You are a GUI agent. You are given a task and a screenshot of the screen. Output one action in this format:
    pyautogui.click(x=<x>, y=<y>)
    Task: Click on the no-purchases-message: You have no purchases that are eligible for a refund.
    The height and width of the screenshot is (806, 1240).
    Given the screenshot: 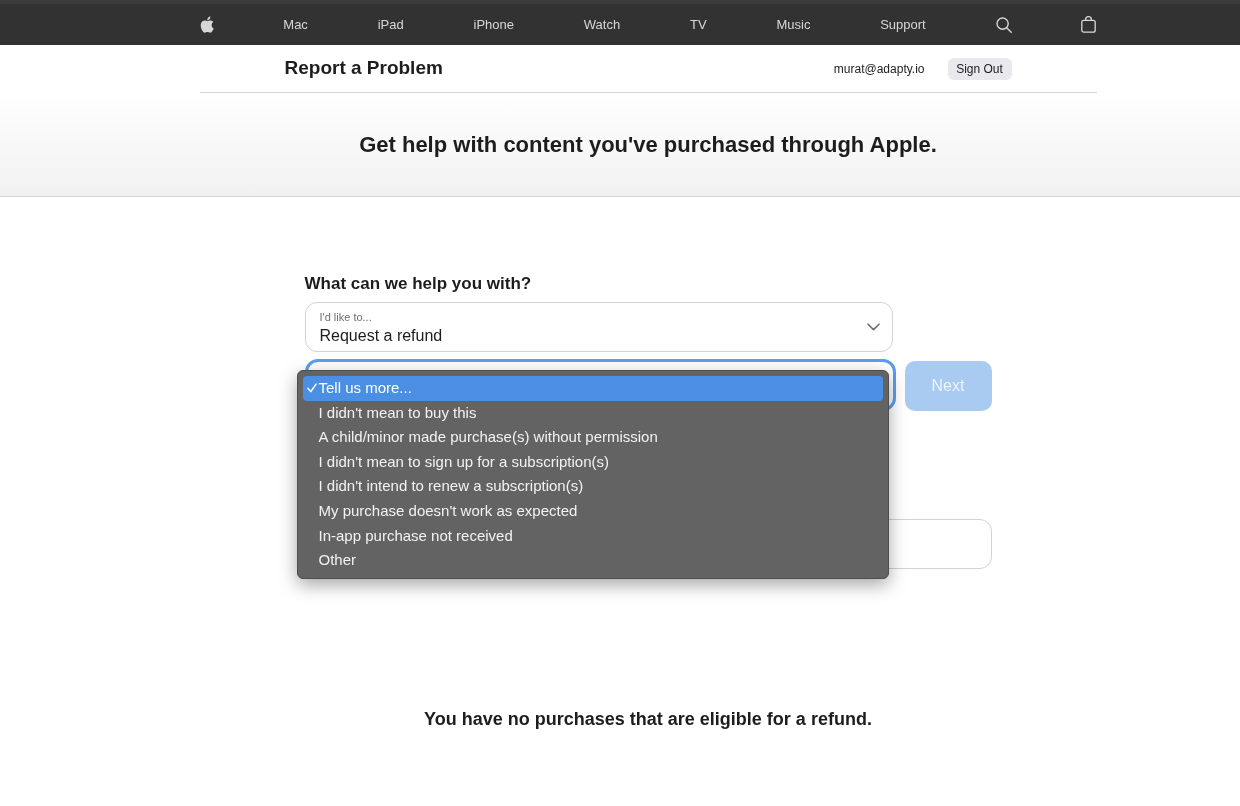 What is the action you would take?
    pyautogui.click(x=648, y=719)
    